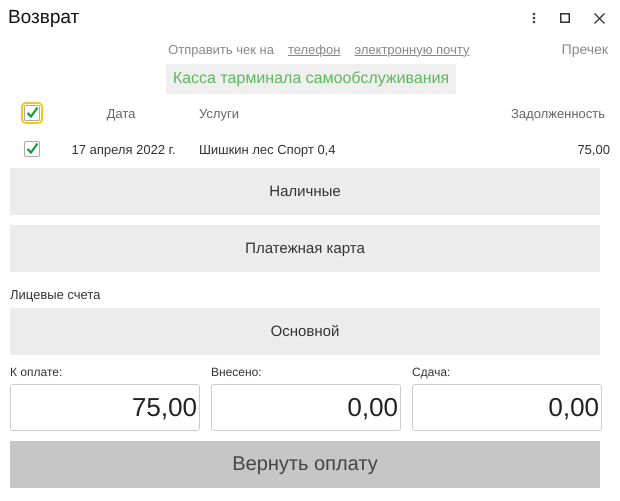  Describe the element at coordinates (219, 113) in the screenshot. I see `column-header: Услуги` at that location.